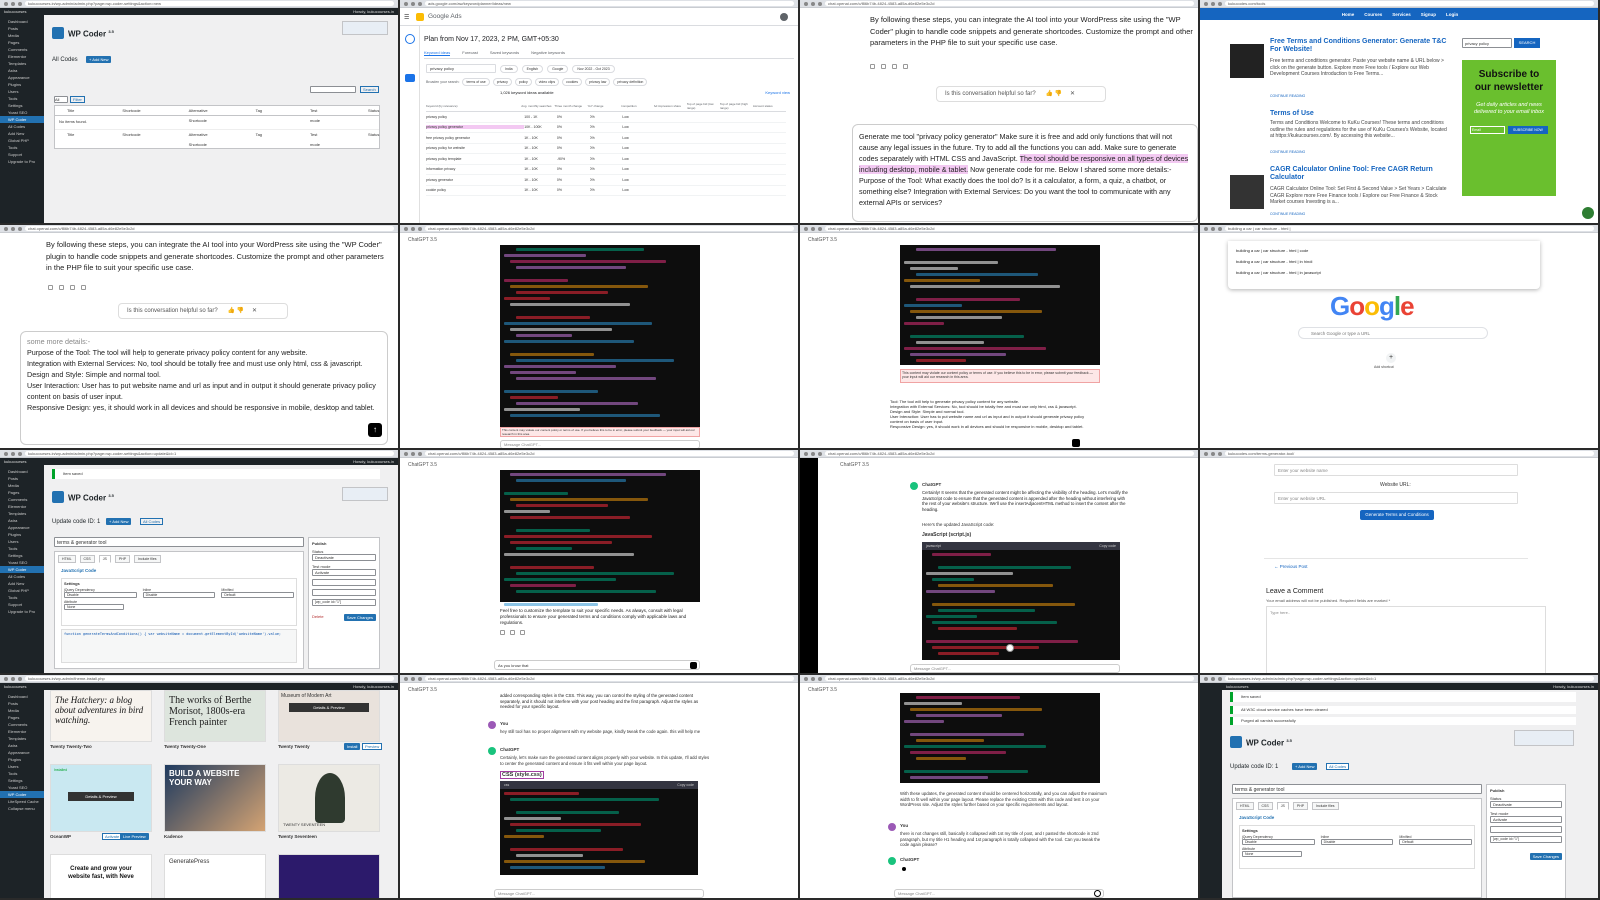 The height and width of the screenshot is (900, 1600). What do you see at coordinates (22, 801) in the screenshot?
I see `sidebar-item: LiteSpeed Cache` at bounding box center [22, 801].